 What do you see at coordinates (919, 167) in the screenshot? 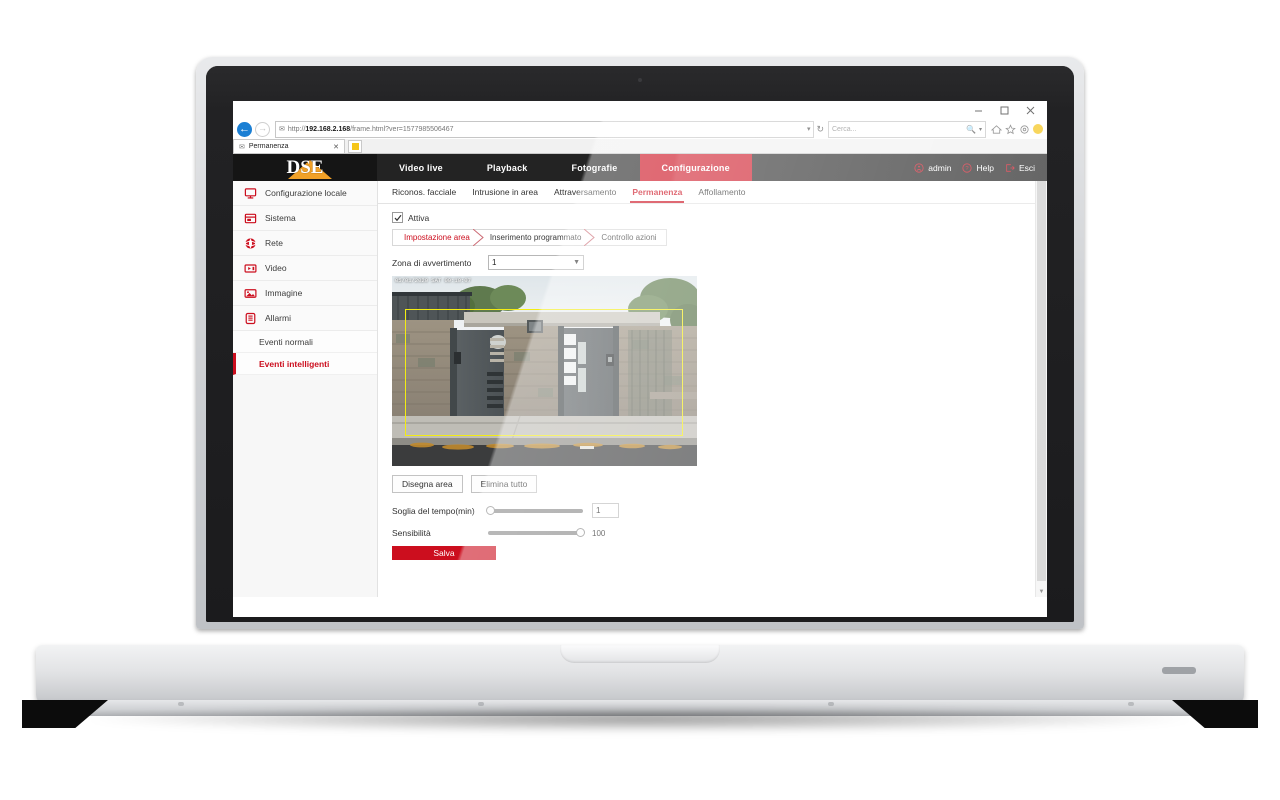
I see `user-icon` at bounding box center [919, 167].